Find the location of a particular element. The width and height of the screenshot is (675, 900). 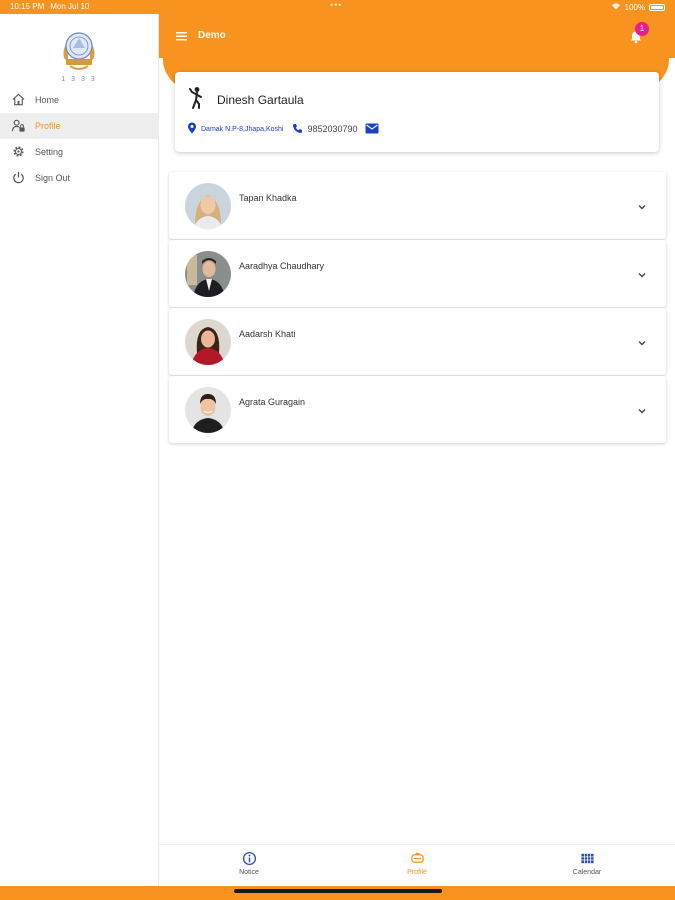

location-pin-icon is located at coordinates (192, 129).